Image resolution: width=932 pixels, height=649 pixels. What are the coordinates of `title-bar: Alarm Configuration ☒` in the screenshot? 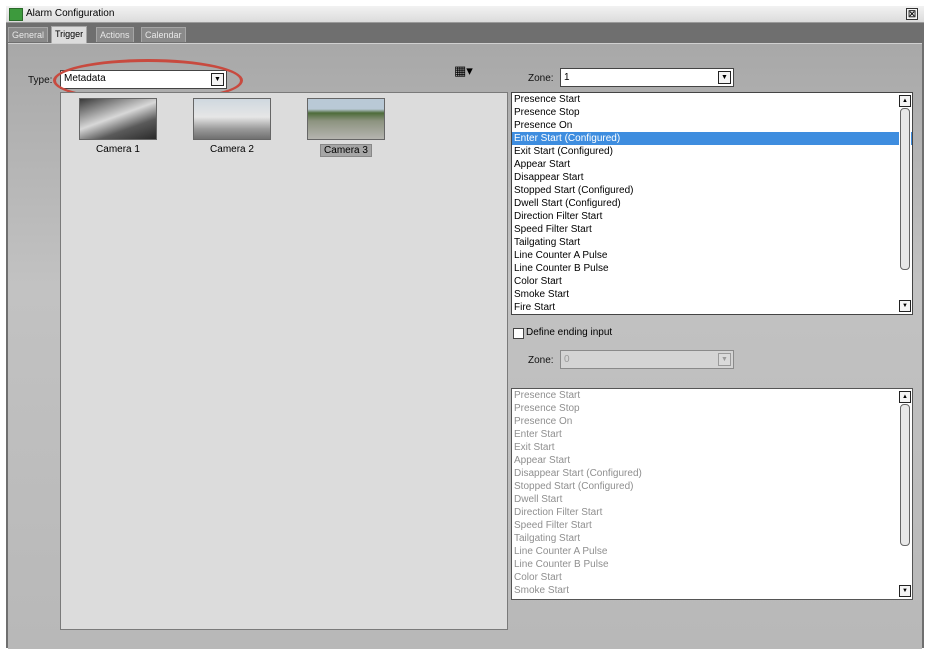 It's located at (465, 14).